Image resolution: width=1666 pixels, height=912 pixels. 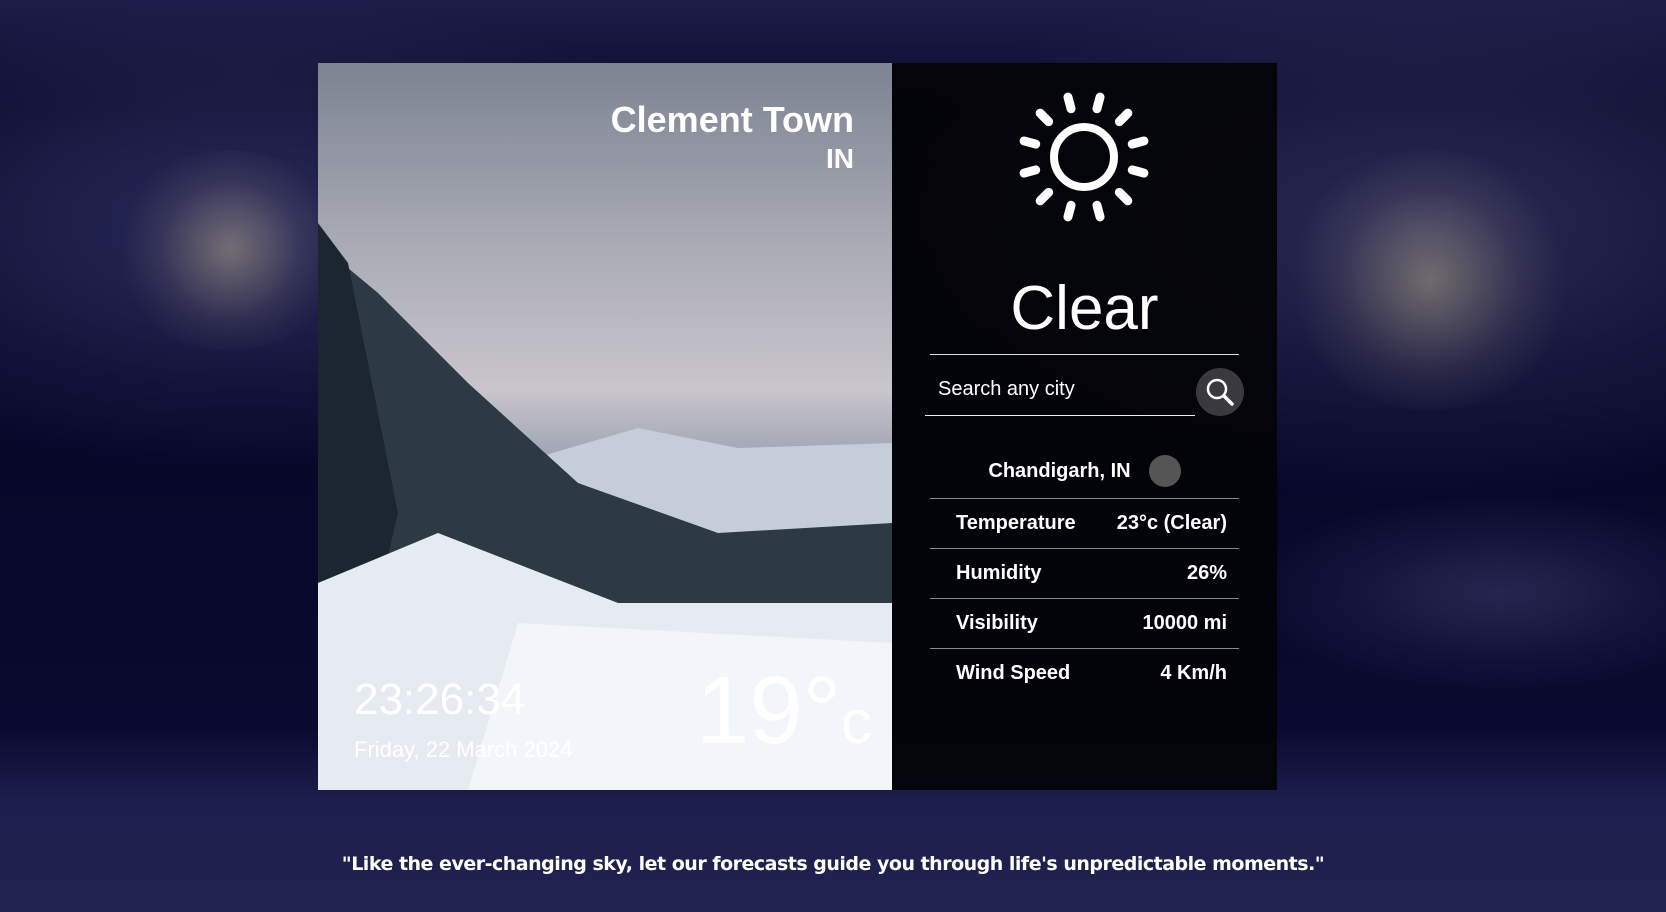 What do you see at coordinates (1193, 673) in the screenshot?
I see `detail-value: 4 Km/h` at bounding box center [1193, 673].